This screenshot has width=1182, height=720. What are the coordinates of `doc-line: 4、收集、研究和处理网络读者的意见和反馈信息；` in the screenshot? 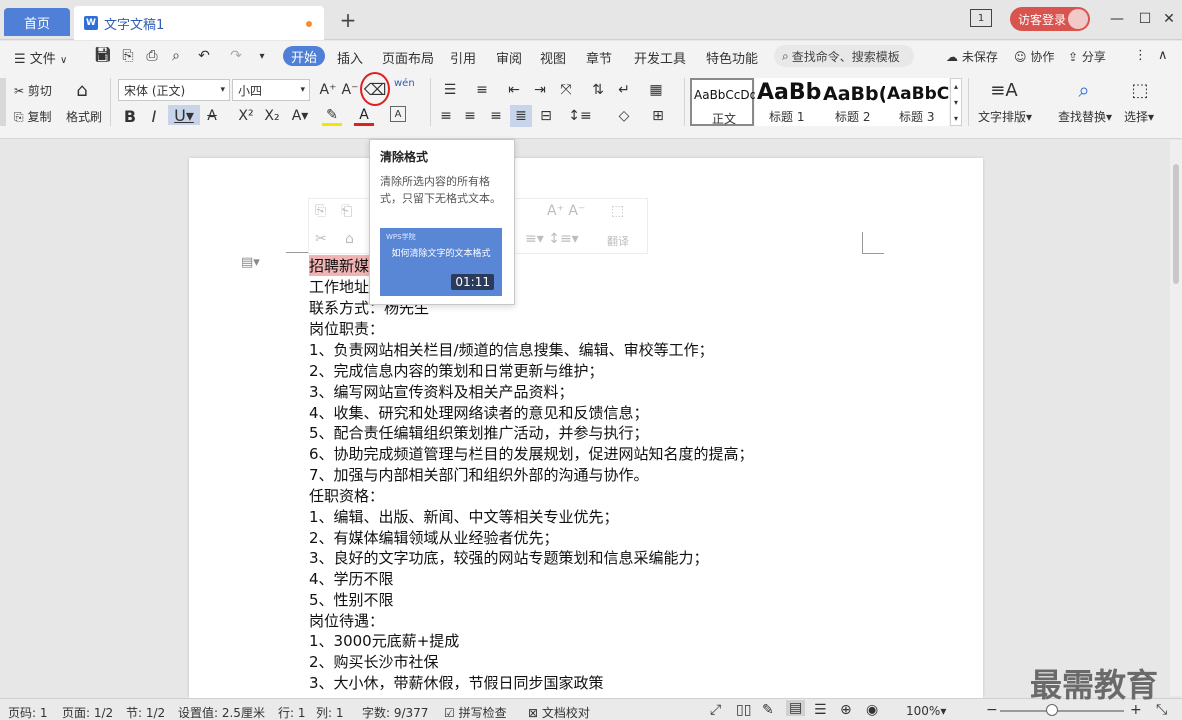 It's located at (479, 412).